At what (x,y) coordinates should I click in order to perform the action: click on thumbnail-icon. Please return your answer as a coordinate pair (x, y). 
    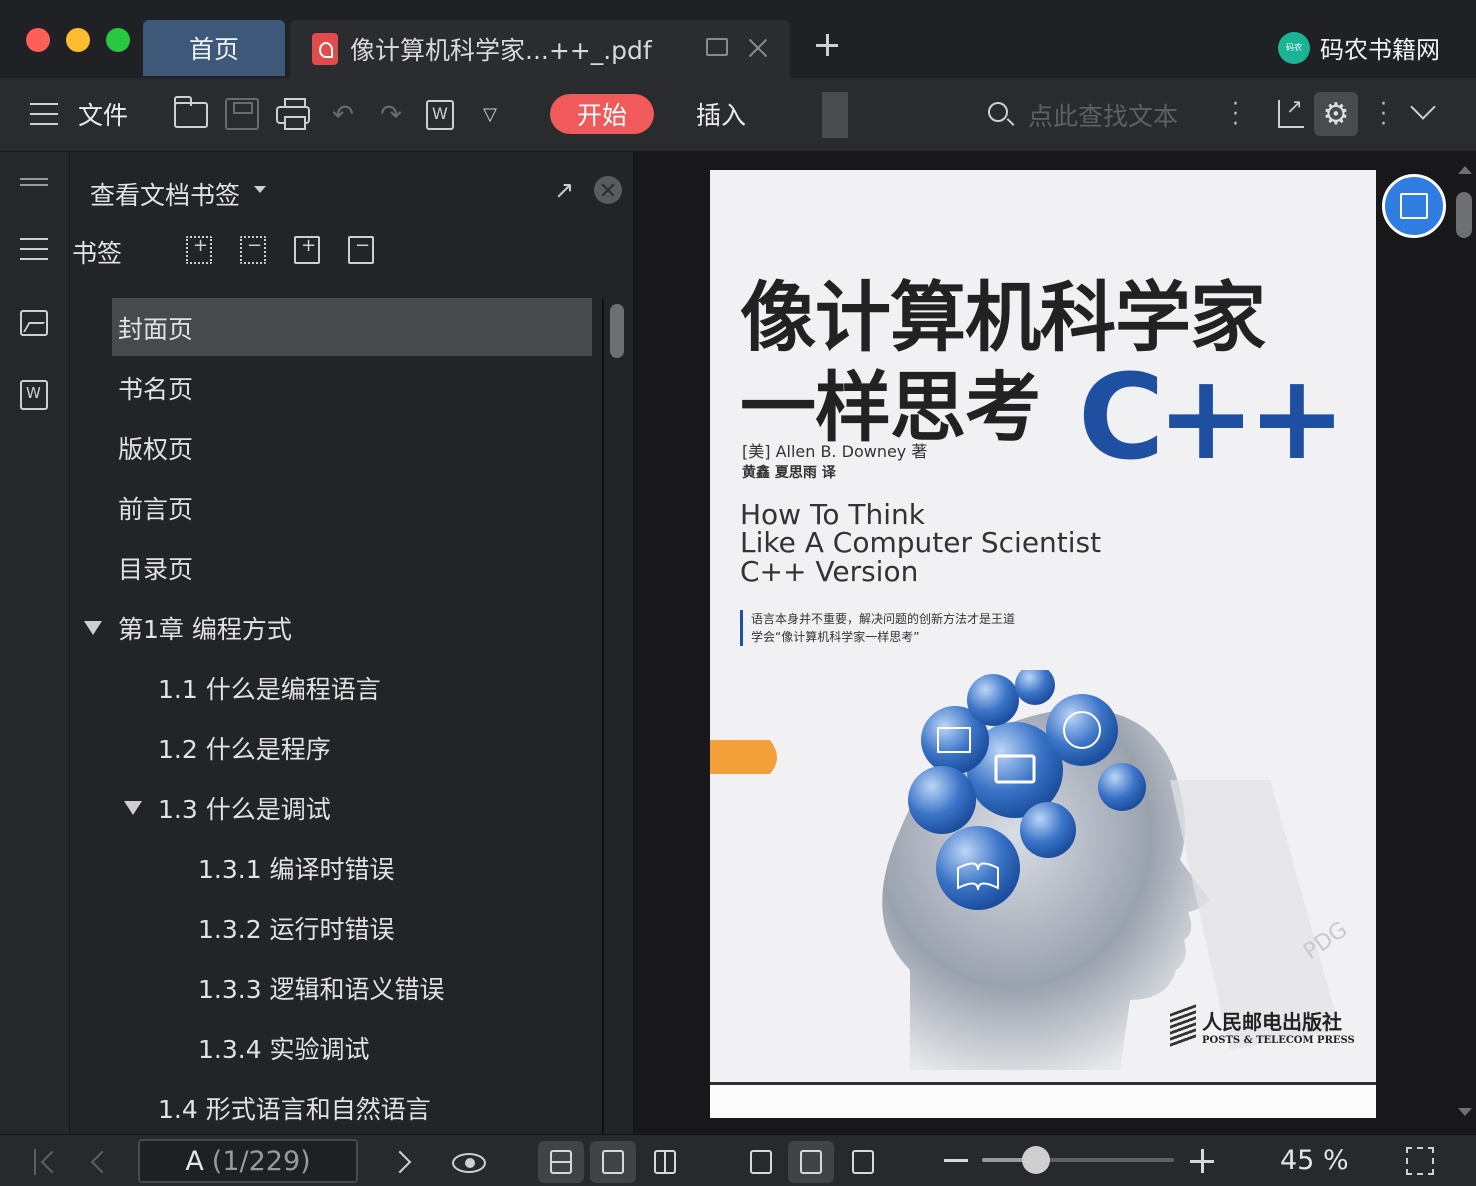
    Looking at the image, I should click on (34, 323).